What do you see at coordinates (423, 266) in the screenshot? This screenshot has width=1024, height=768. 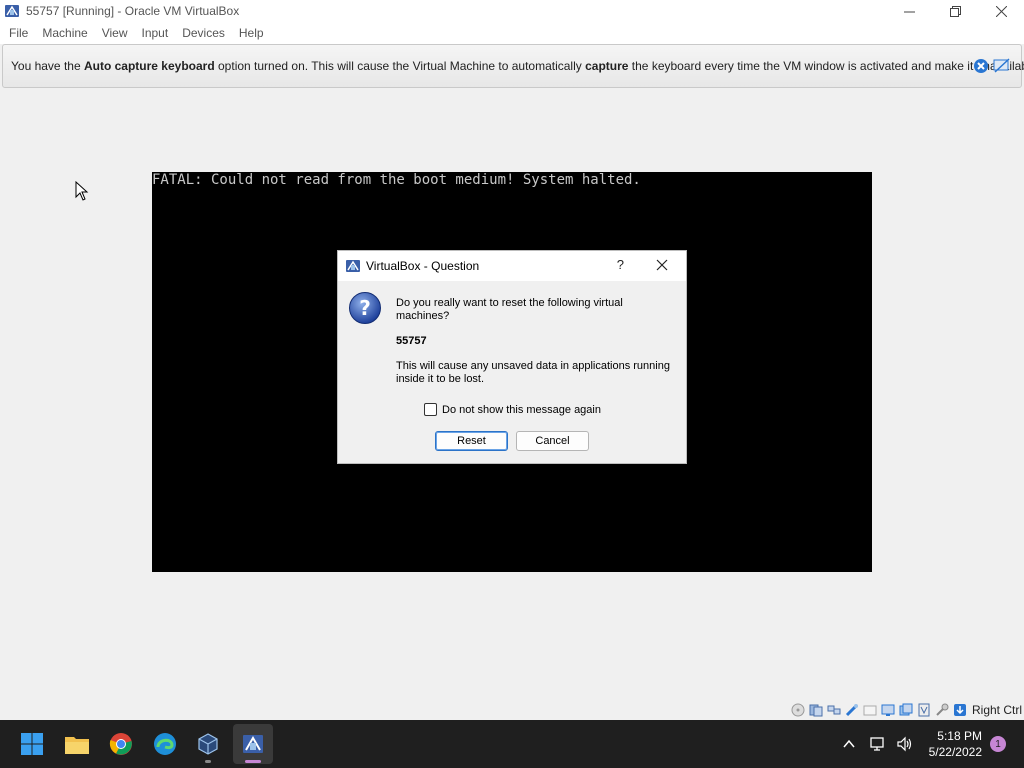 I see `dialog-title: VirtualBox - Question` at bounding box center [423, 266].